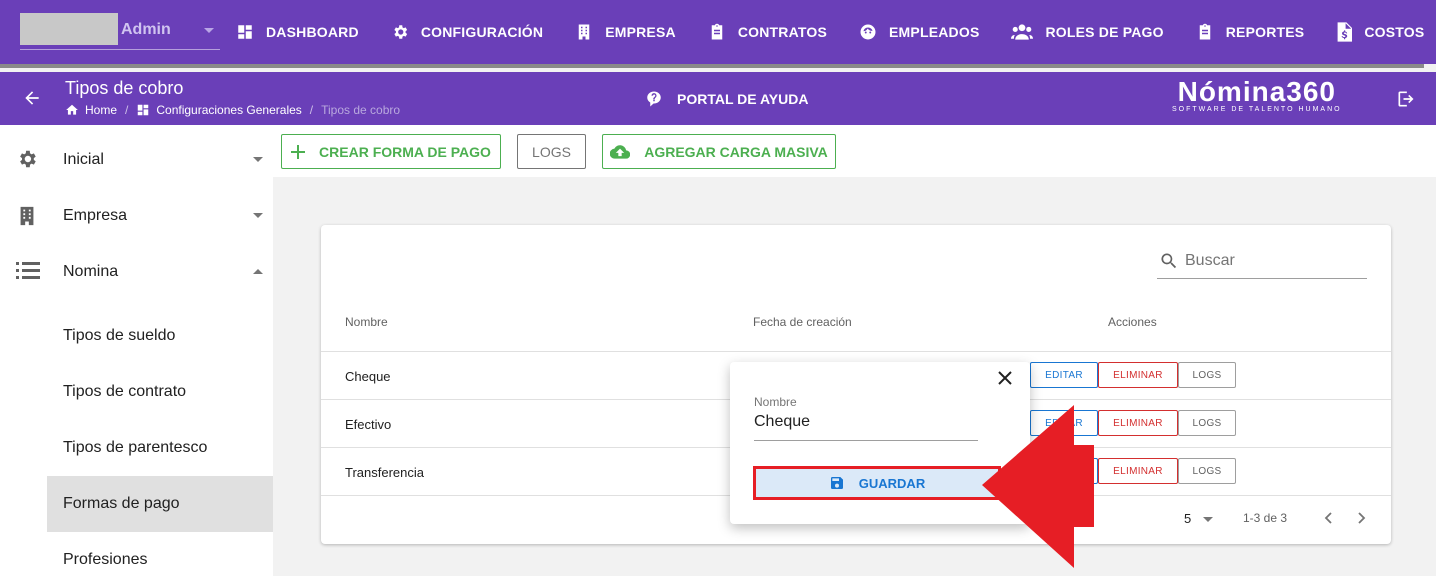  I want to click on page-range: 1-3 de 3, so click(1265, 518).